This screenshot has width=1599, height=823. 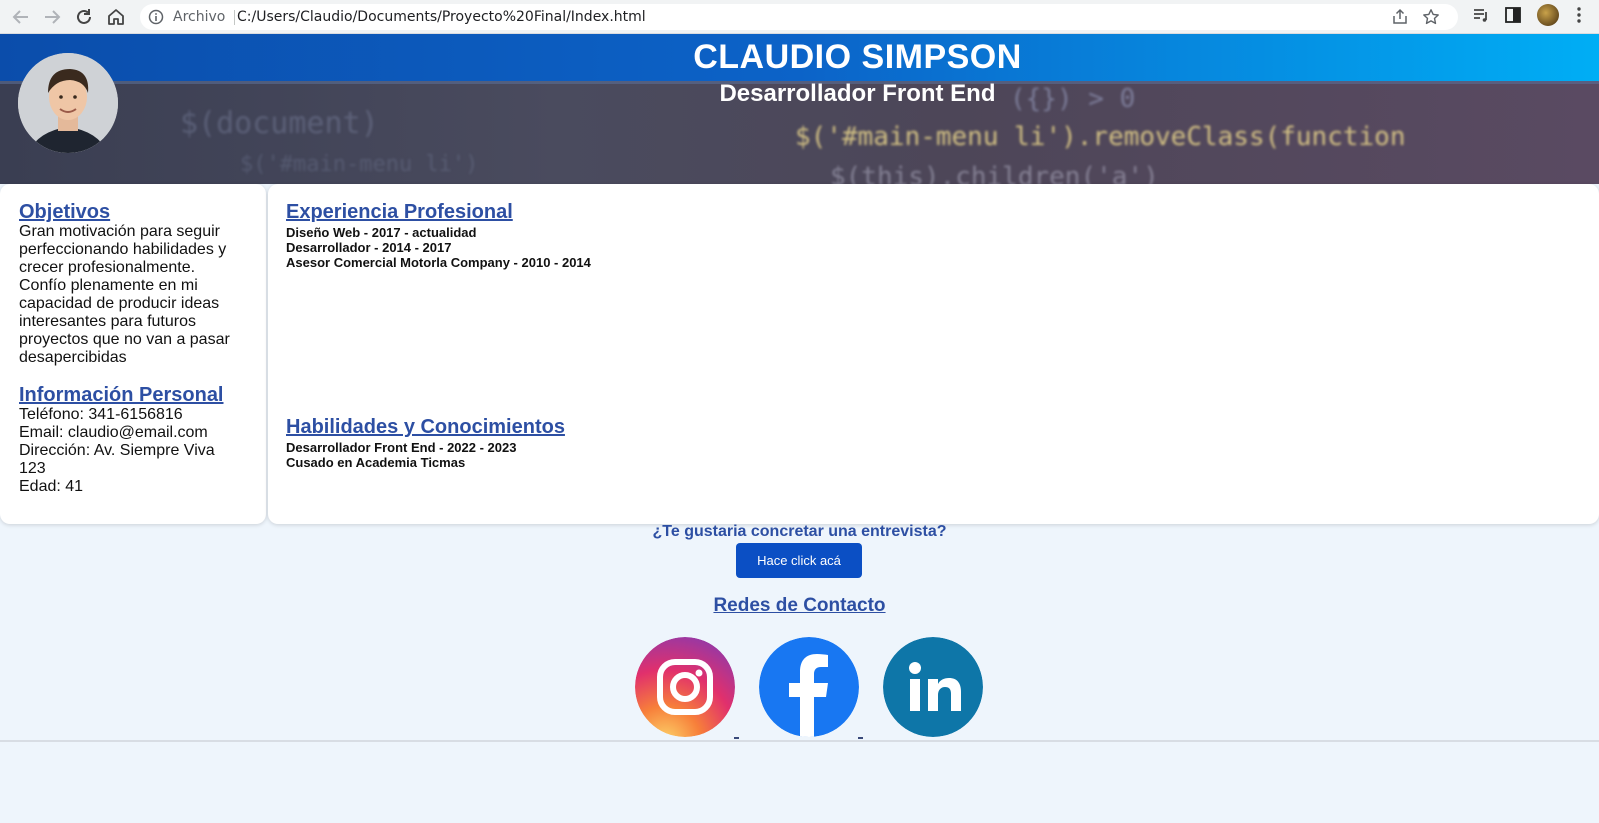 What do you see at coordinates (799, 560) in the screenshot?
I see `contact-button: Hace click acá` at bounding box center [799, 560].